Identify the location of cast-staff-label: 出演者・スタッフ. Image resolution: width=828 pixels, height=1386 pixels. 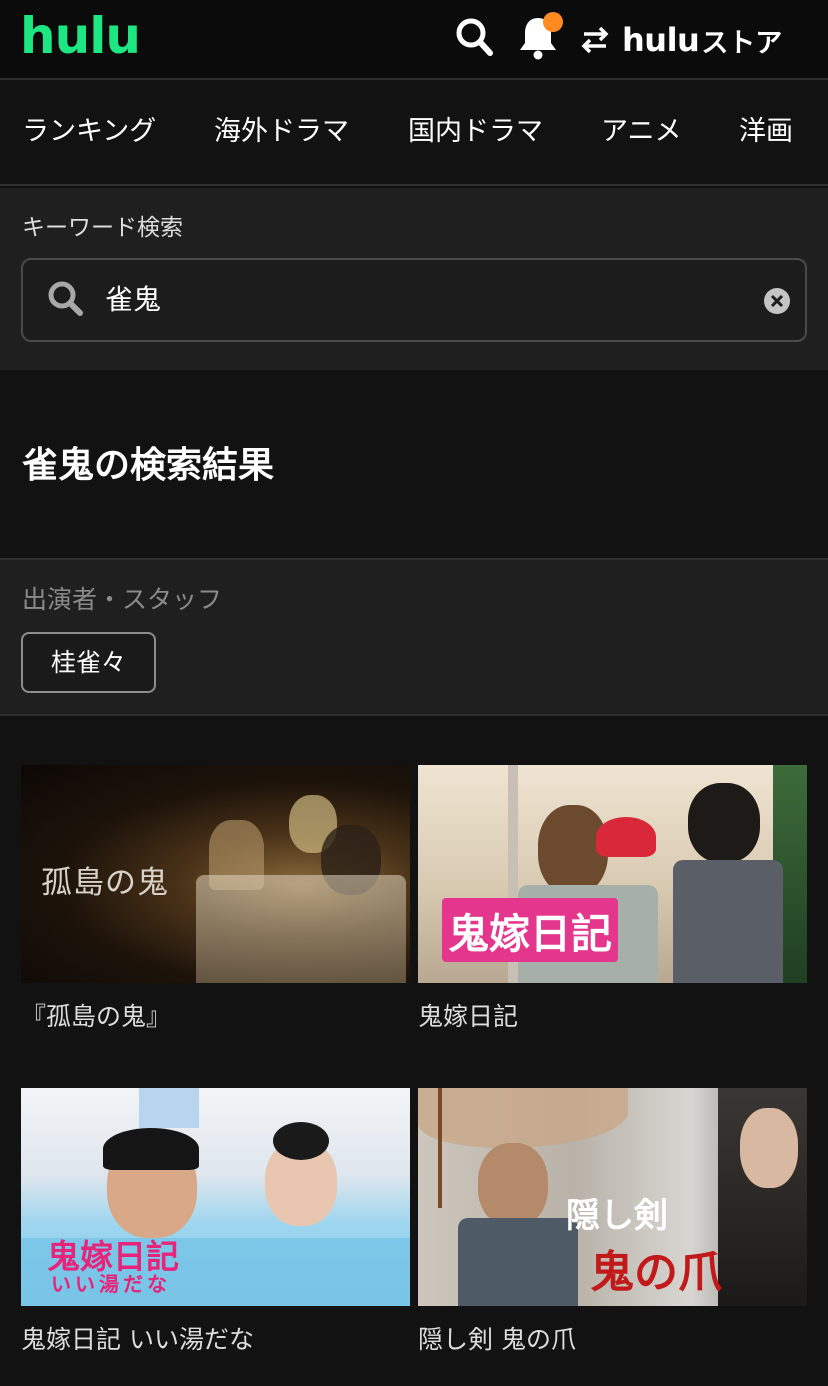
(122, 599).